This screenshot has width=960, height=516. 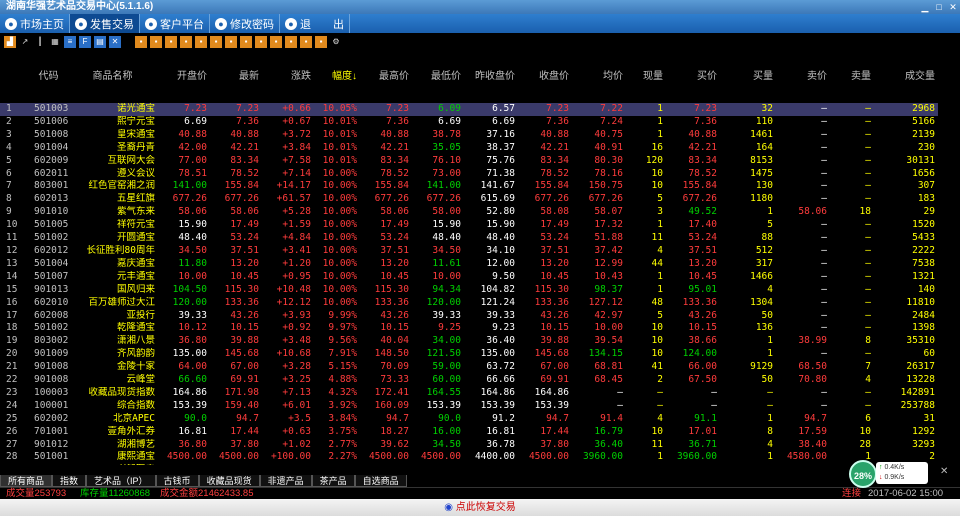 I want to click on tab-6: 茶产品, so click(x=333, y=481).